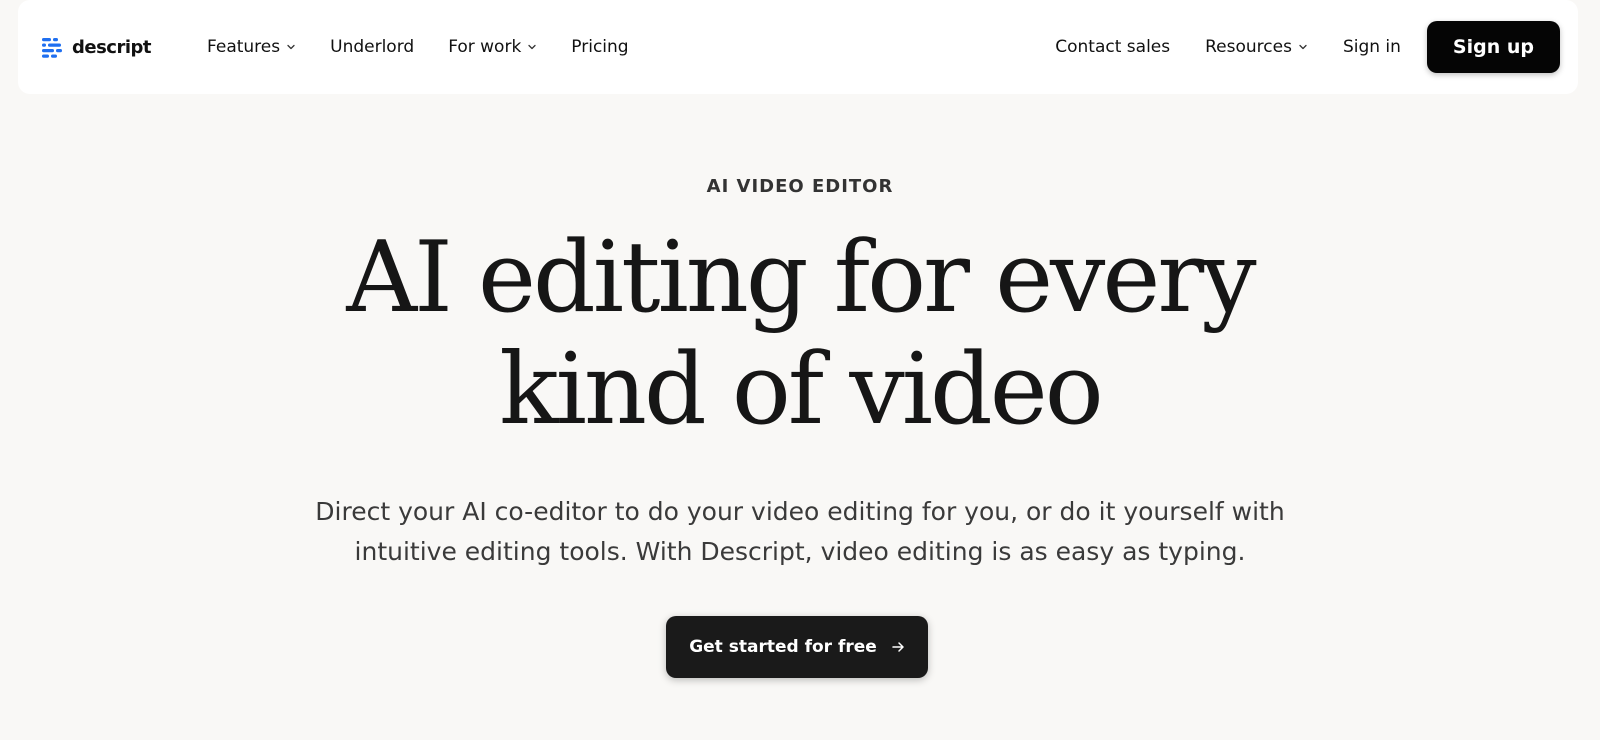 The width and height of the screenshot is (1600, 740). I want to click on hero-headline-line-2: kind of video, so click(801, 390).